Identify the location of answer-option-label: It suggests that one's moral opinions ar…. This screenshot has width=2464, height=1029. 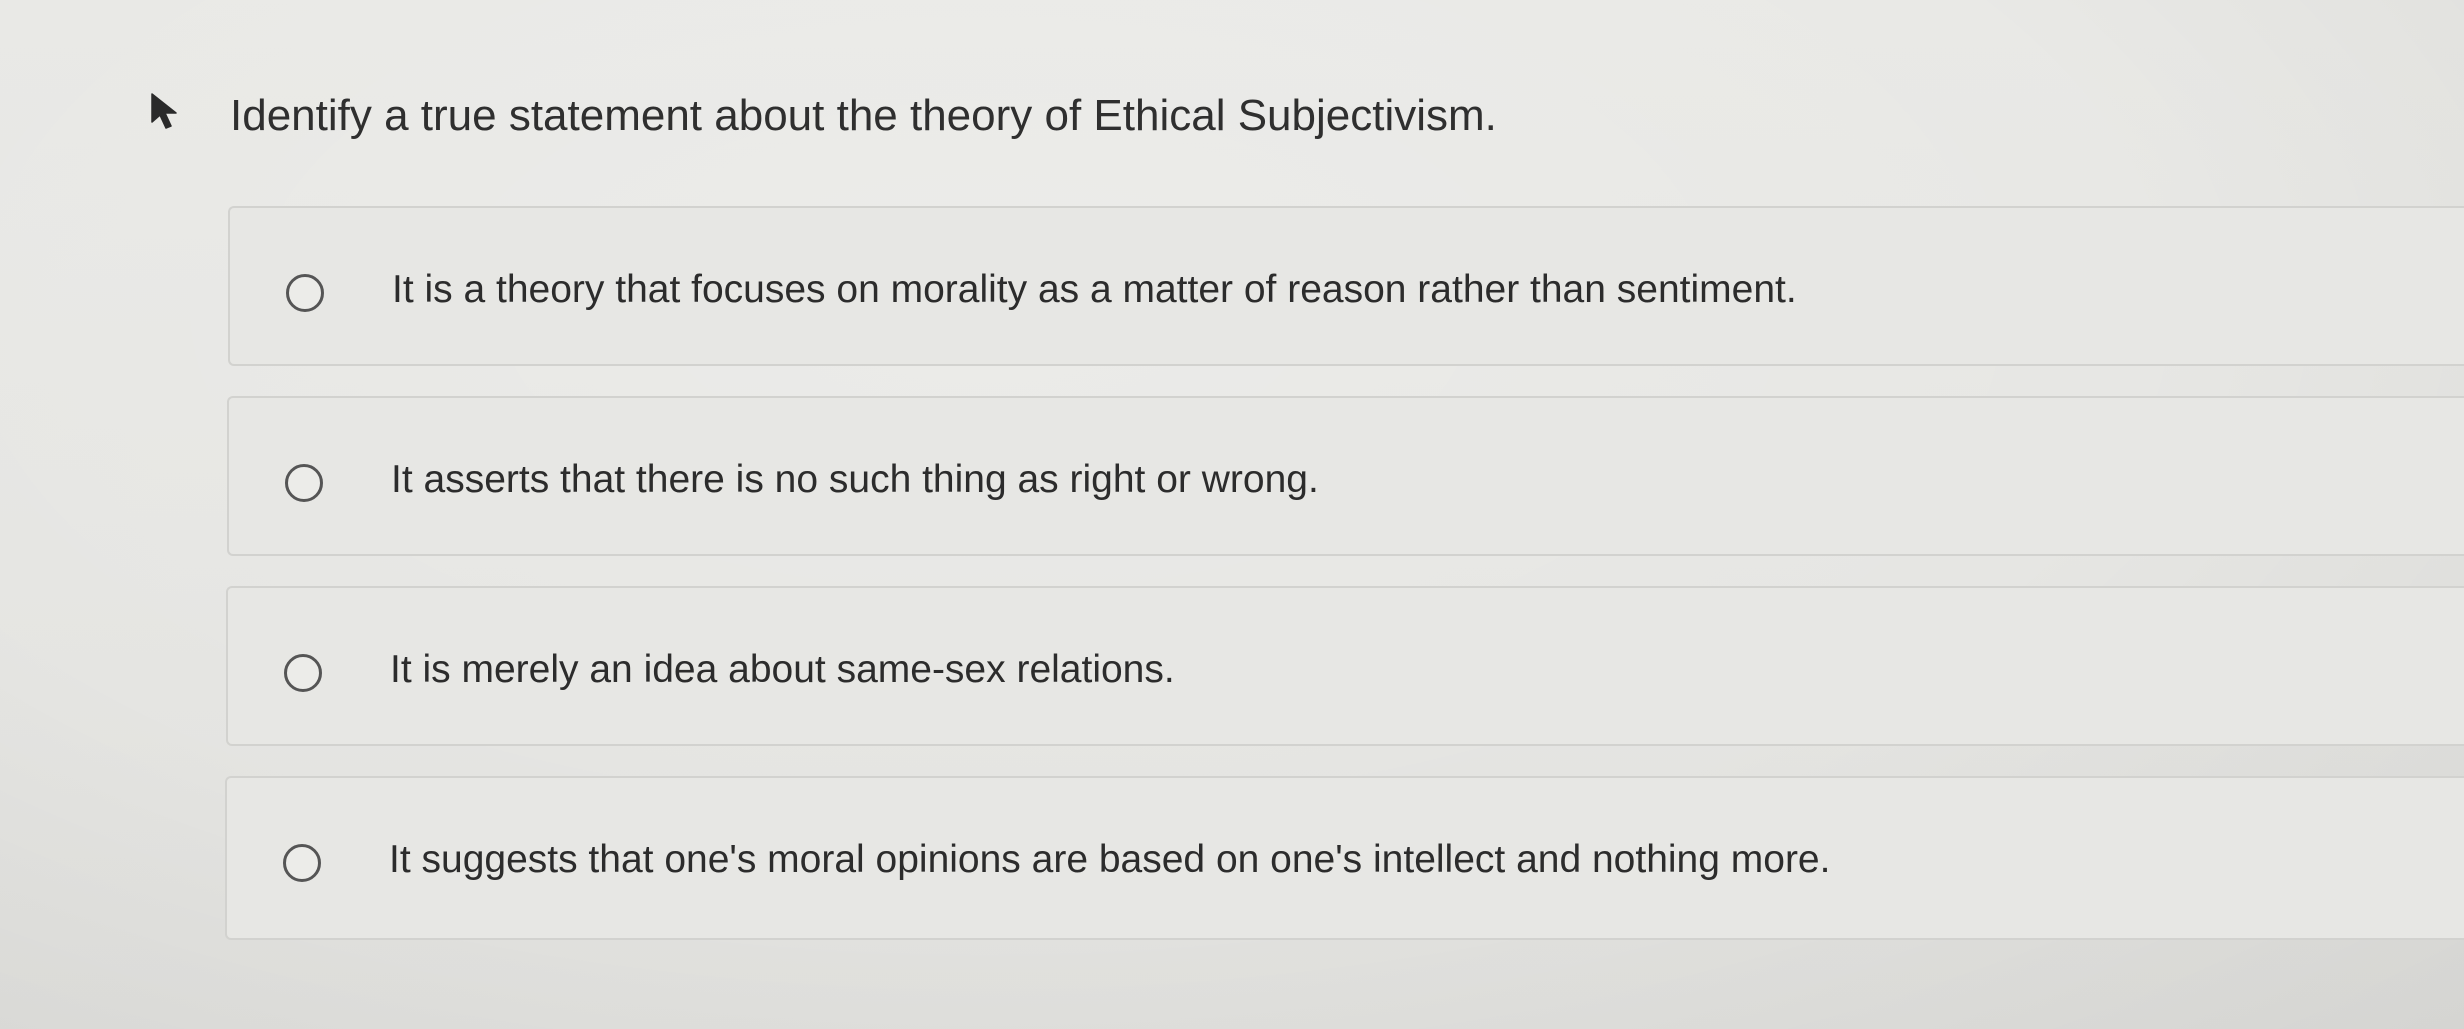
(1110, 859).